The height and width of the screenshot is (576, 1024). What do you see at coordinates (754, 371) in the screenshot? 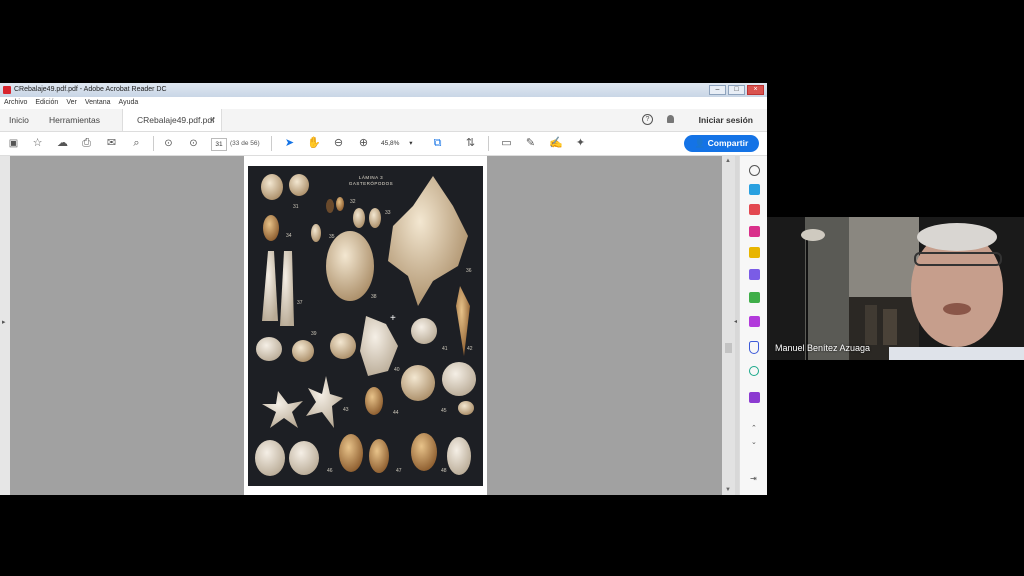
I see `compress-icon` at bounding box center [754, 371].